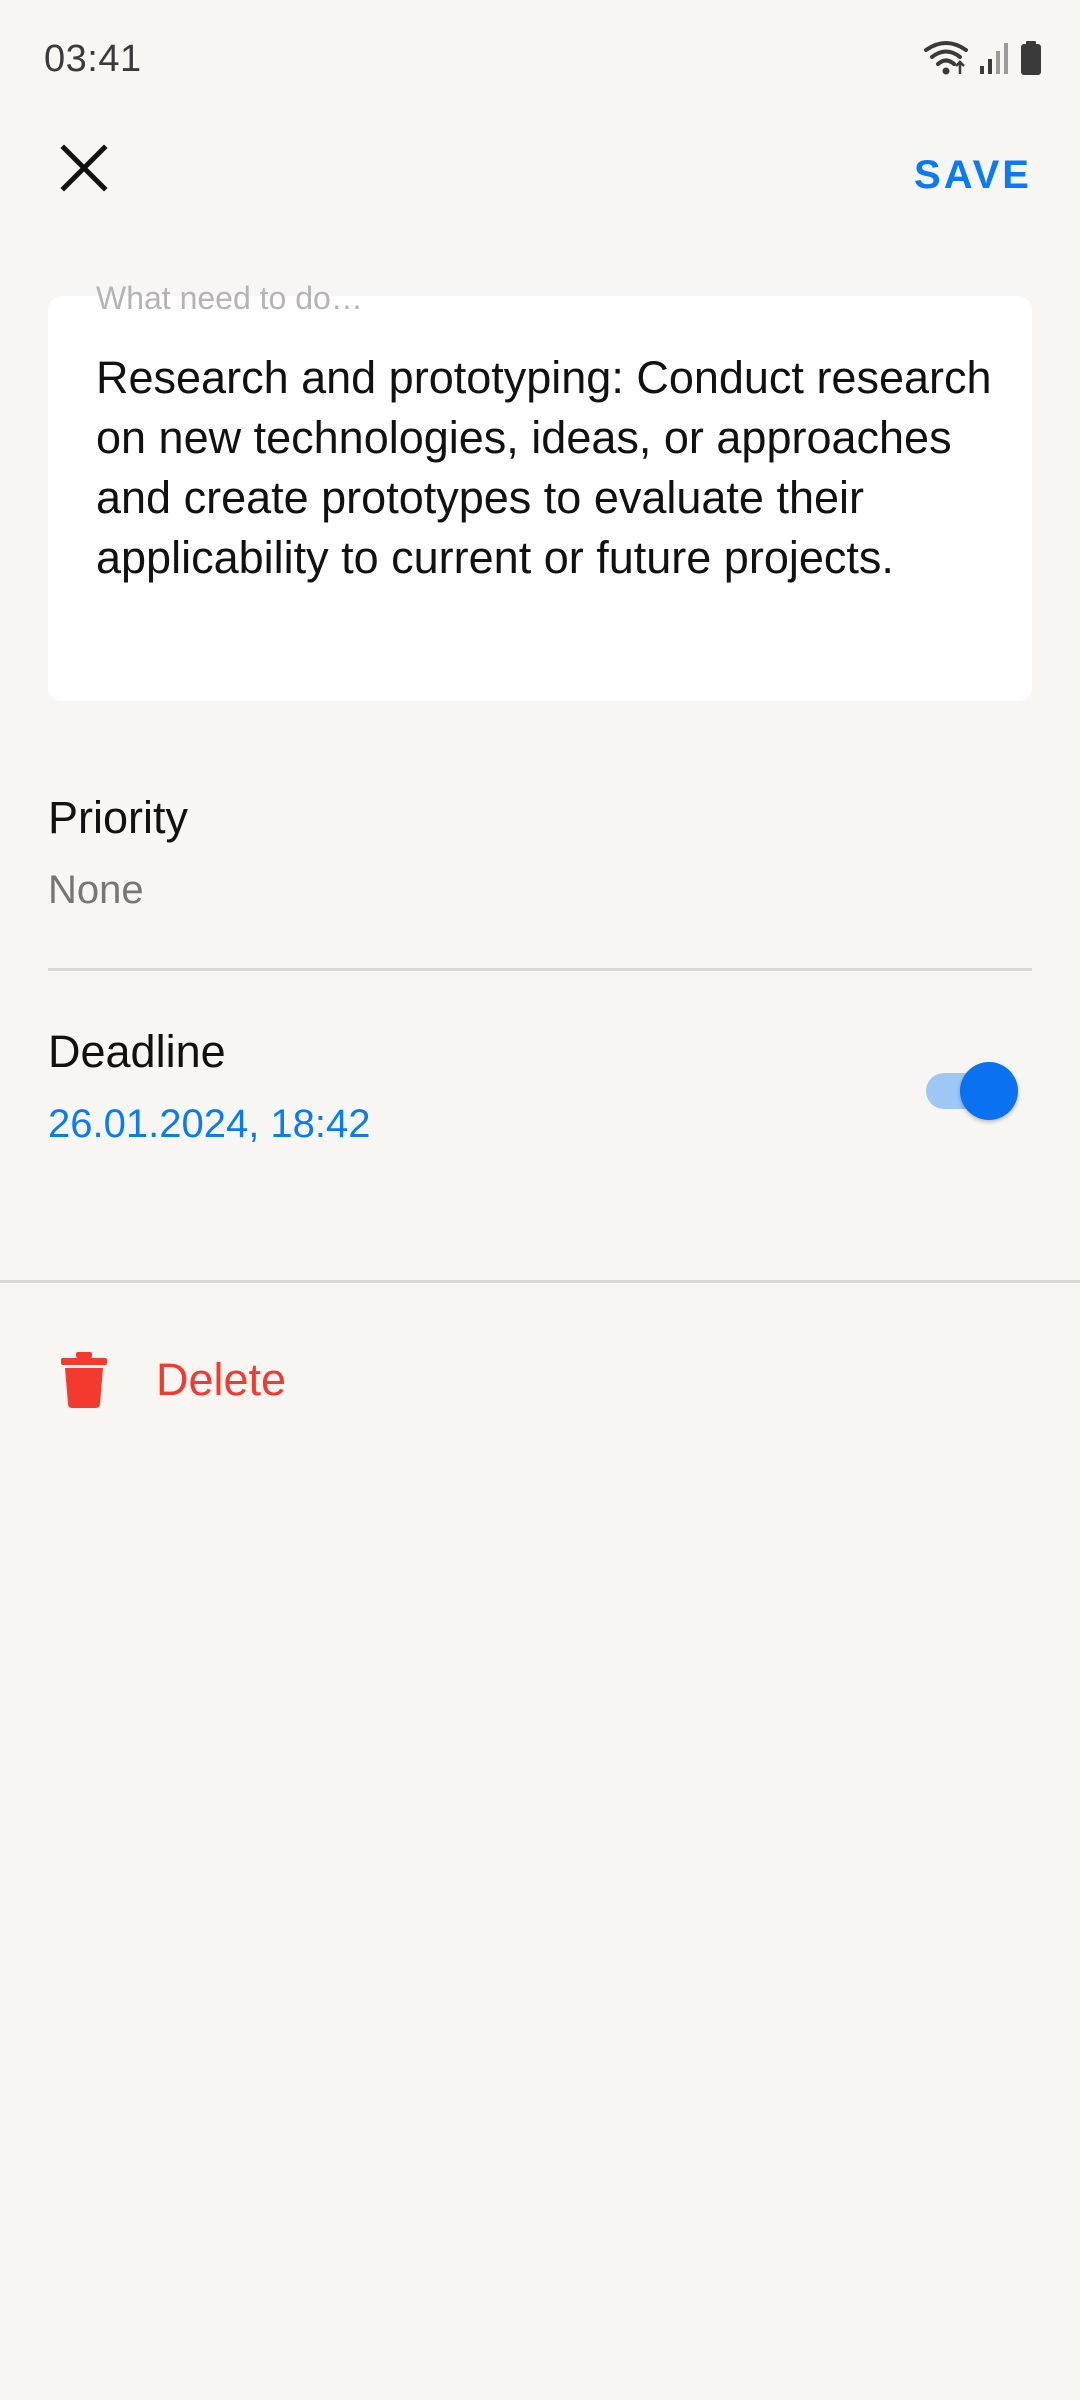 The image size is (1080, 2400). I want to click on close-icon, so click(84, 170).